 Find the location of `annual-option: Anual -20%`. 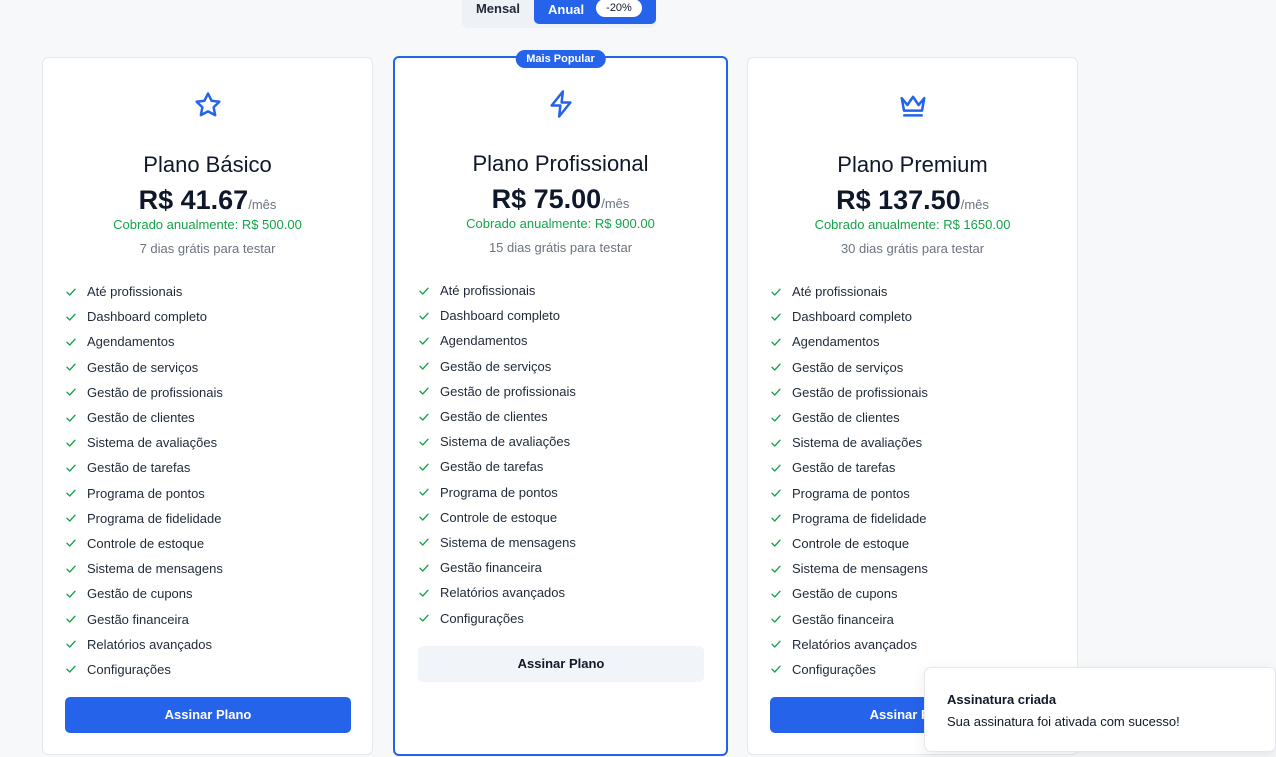

annual-option: Anual -20% is located at coordinates (595, 12).